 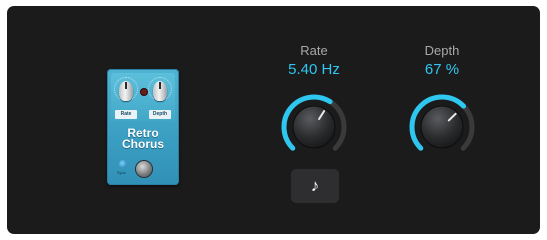 I want to click on note-sync-button: ♪, so click(x=315, y=186).